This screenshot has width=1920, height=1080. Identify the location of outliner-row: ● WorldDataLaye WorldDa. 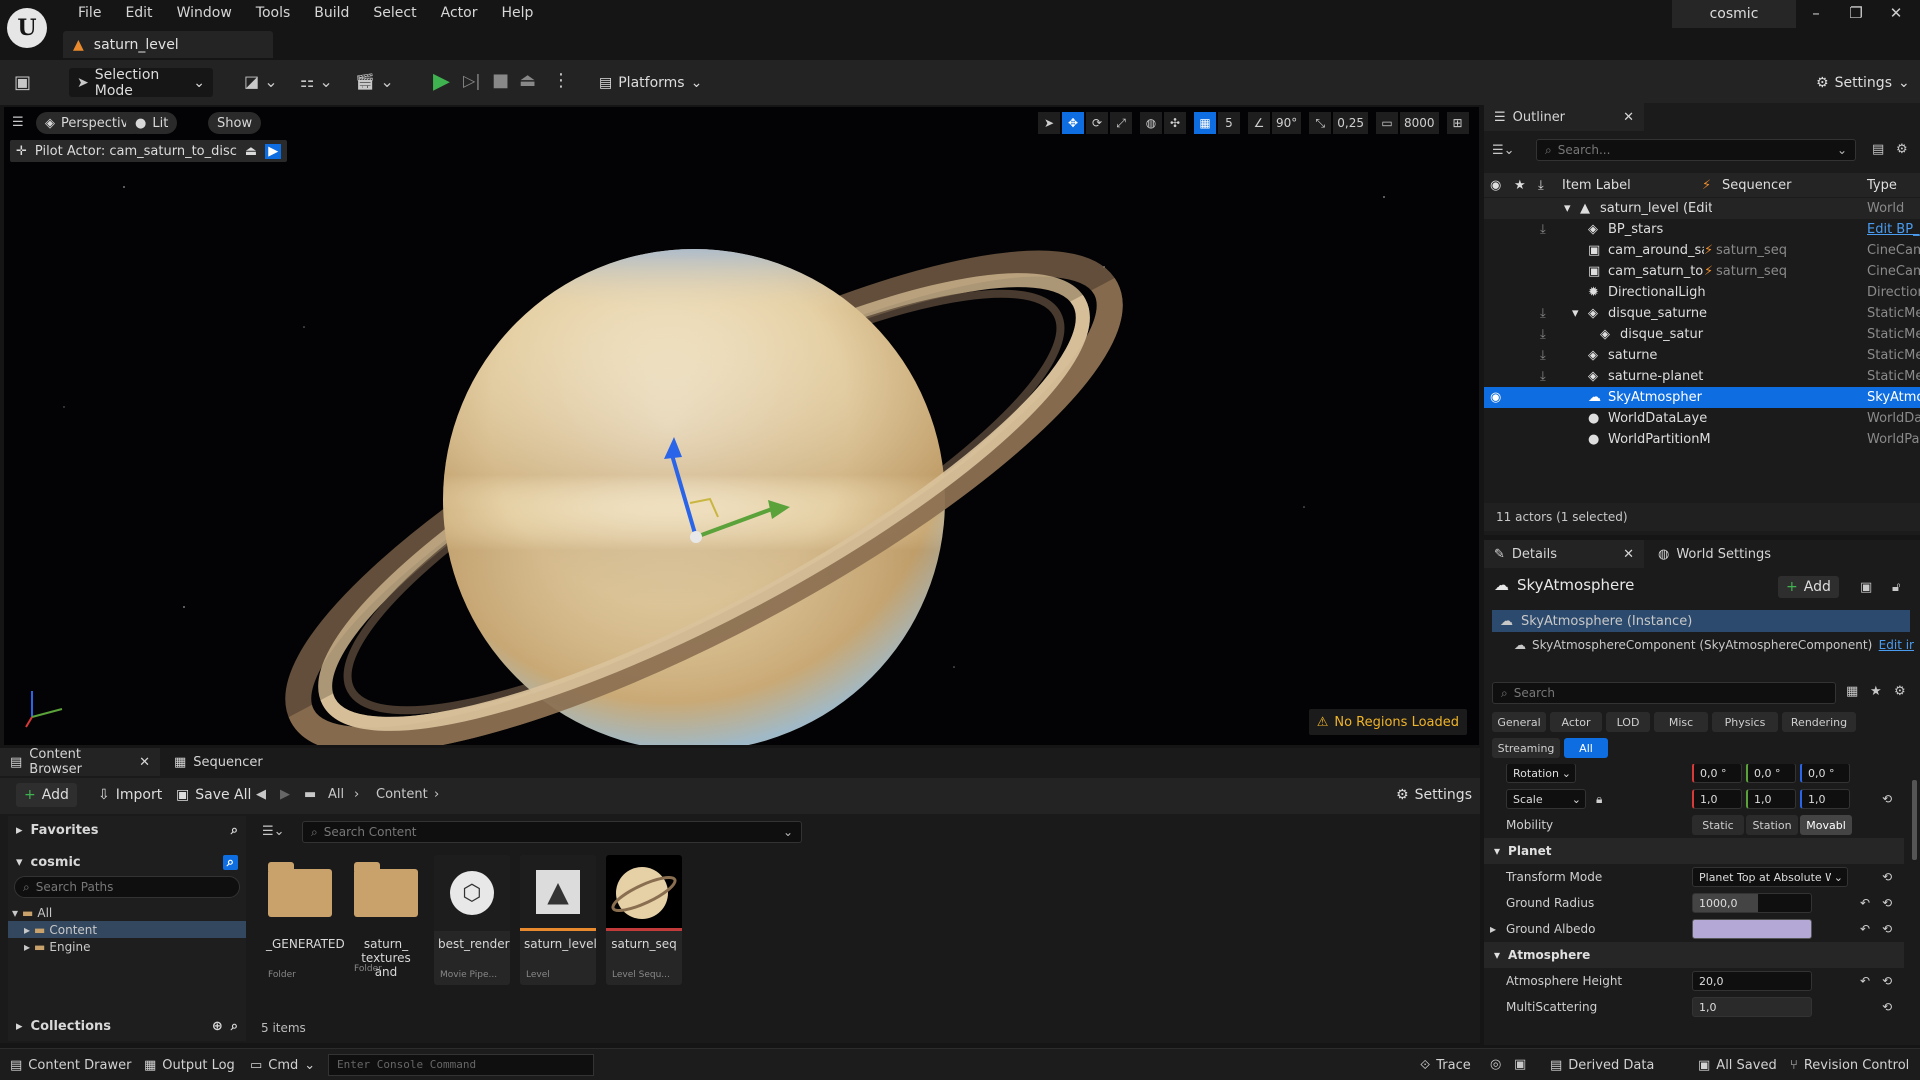
(1702, 418).